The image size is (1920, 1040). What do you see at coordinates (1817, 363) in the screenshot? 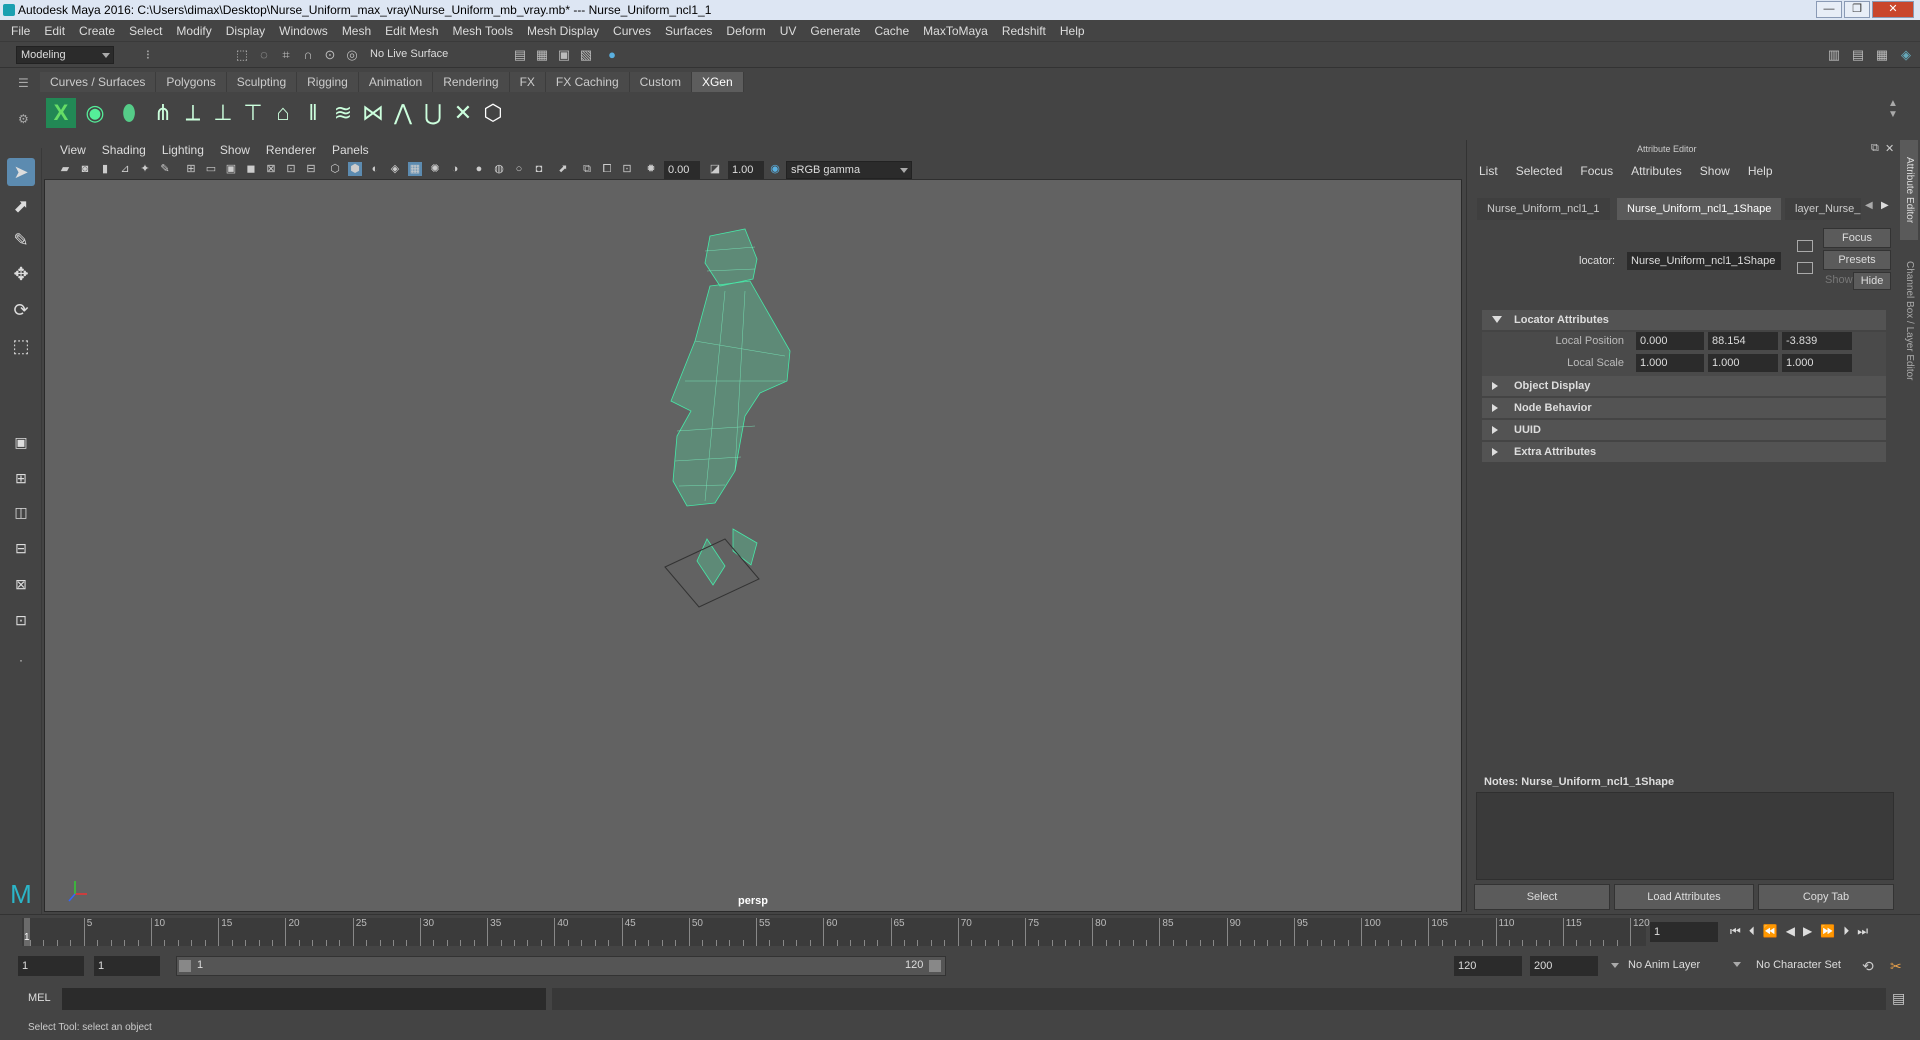
I see `local-scale-z: 1.000` at bounding box center [1817, 363].